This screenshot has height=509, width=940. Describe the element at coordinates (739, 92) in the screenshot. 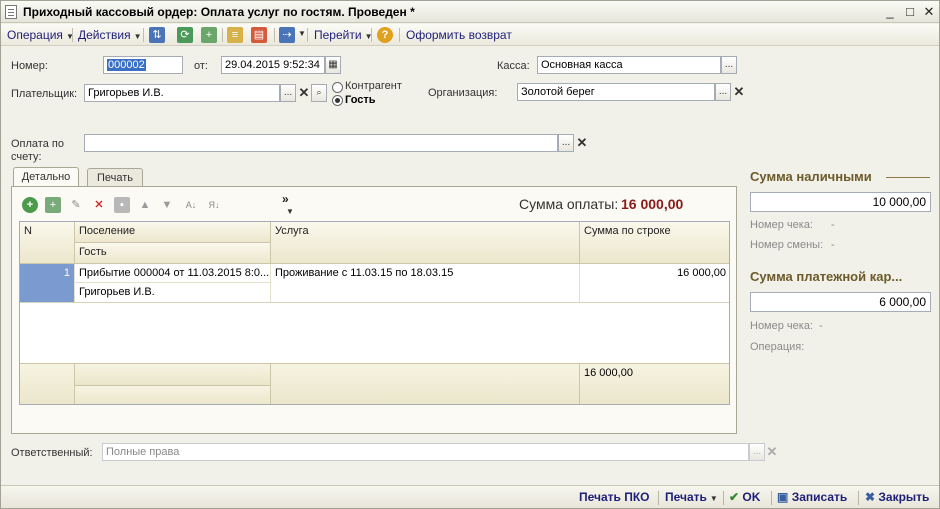

I see `org-clear-icon: ✕` at that location.